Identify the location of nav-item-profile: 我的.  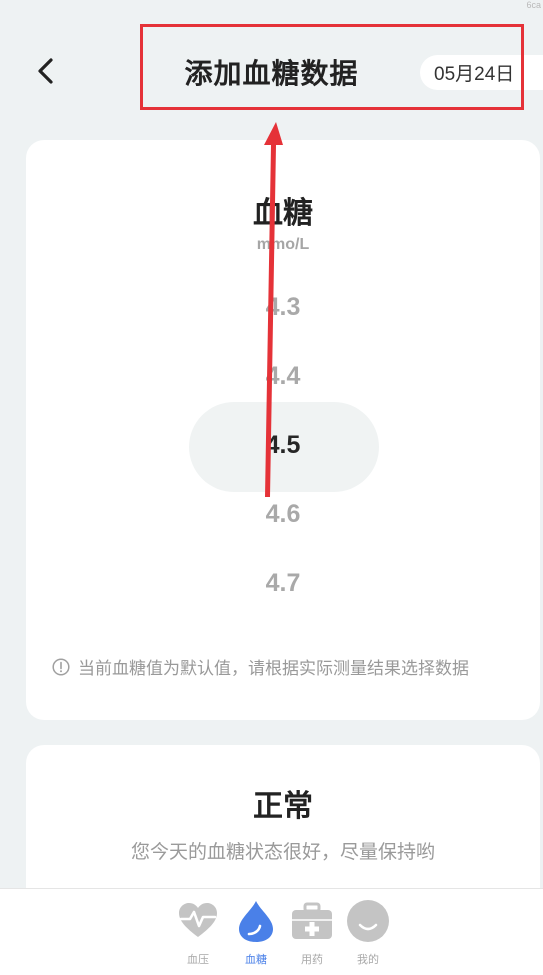
(368, 933).